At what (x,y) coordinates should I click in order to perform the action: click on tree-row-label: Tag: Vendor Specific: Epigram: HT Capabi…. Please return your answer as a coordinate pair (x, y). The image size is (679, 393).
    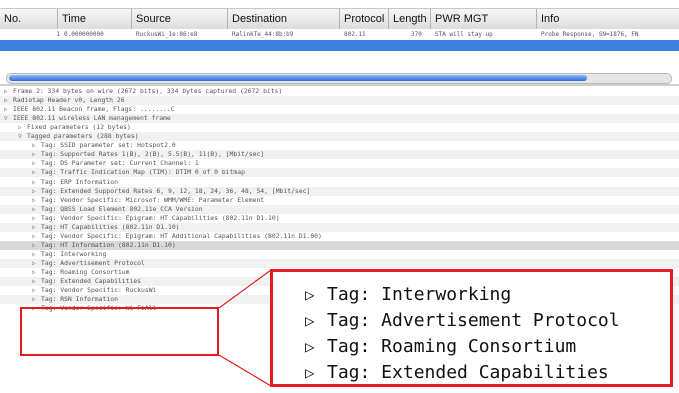
    Looking at the image, I should click on (160, 217).